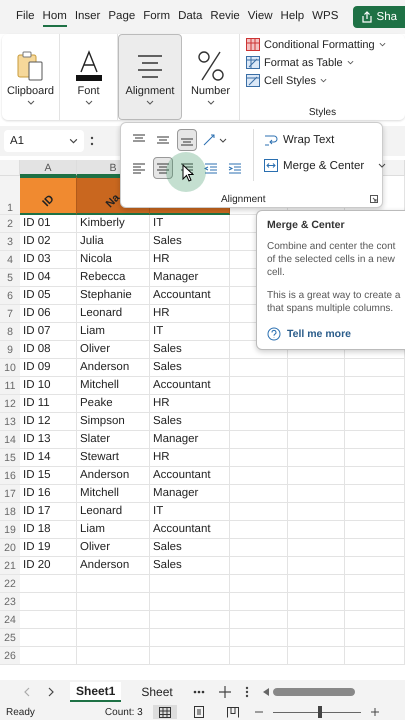 The image size is (405, 720). I want to click on row-header: 1, so click(10, 195).